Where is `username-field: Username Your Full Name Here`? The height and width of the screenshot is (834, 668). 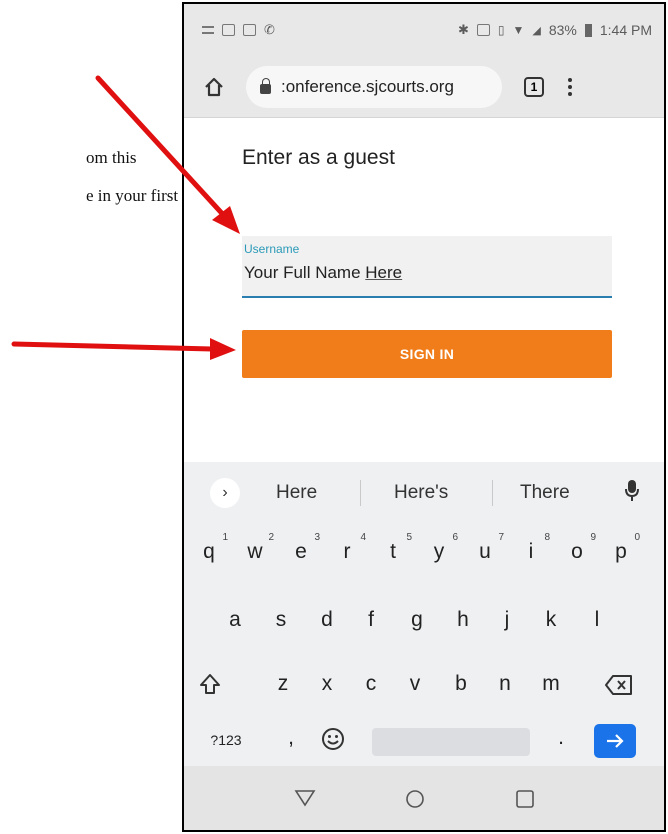 username-field: Username Your Full Name Here is located at coordinates (427, 267).